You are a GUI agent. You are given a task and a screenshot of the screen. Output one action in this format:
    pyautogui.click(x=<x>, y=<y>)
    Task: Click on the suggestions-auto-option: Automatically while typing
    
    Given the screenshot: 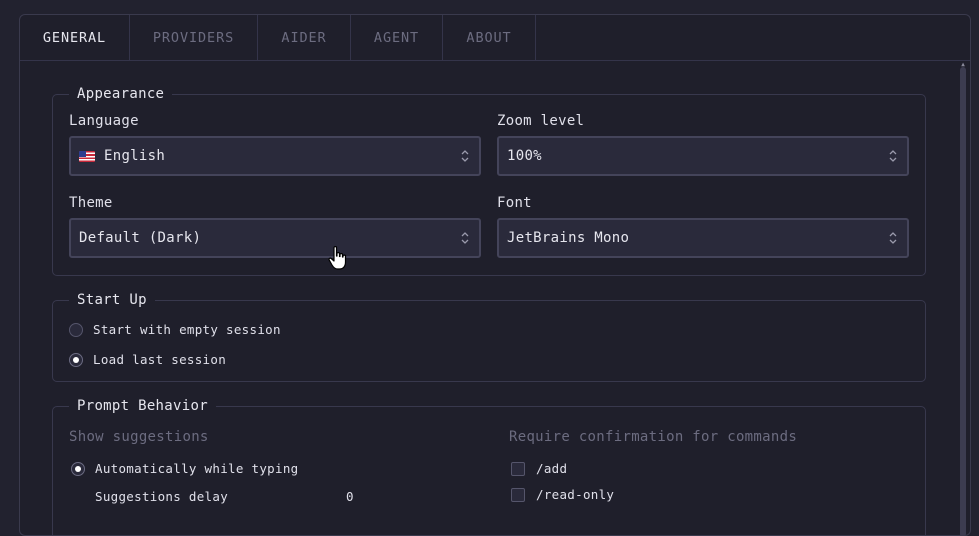 What is the action you would take?
    pyautogui.click(x=184, y=468)
    